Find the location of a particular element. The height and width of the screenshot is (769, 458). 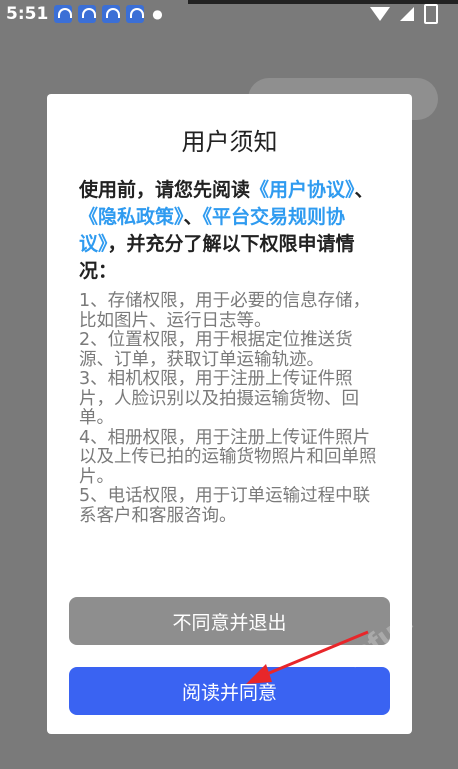

read-and-agree-button: 阅读并同意 is located at coordinates (229, 691).